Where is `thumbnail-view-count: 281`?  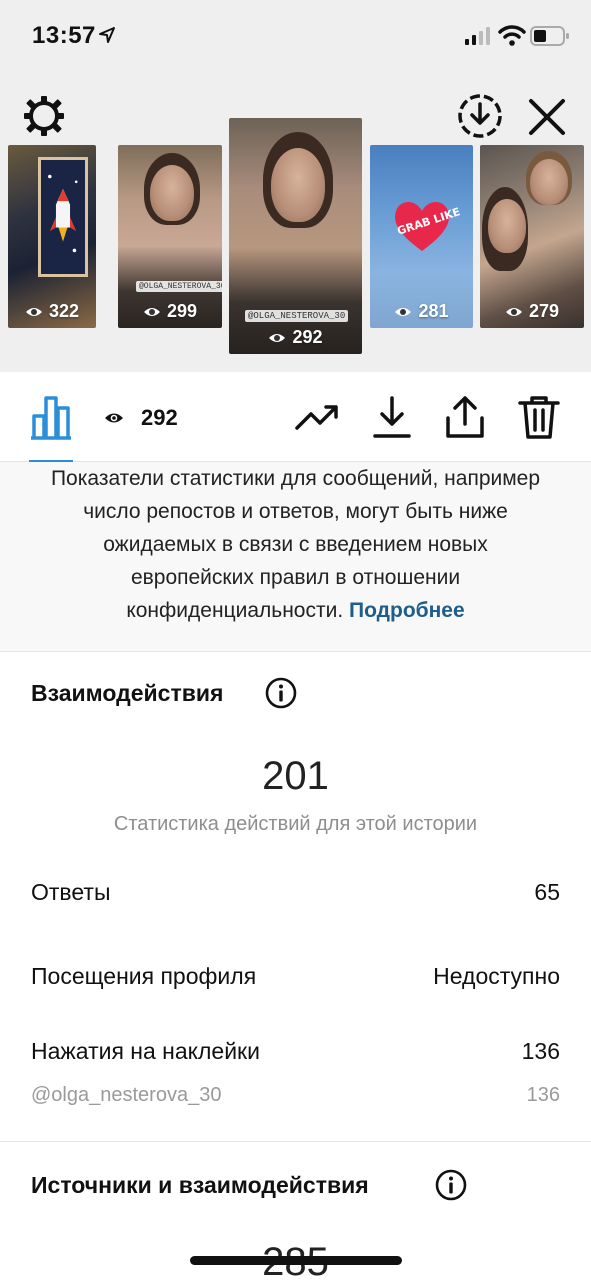
thumbnail-view-count: 281 is located at coordinates (433, 311).